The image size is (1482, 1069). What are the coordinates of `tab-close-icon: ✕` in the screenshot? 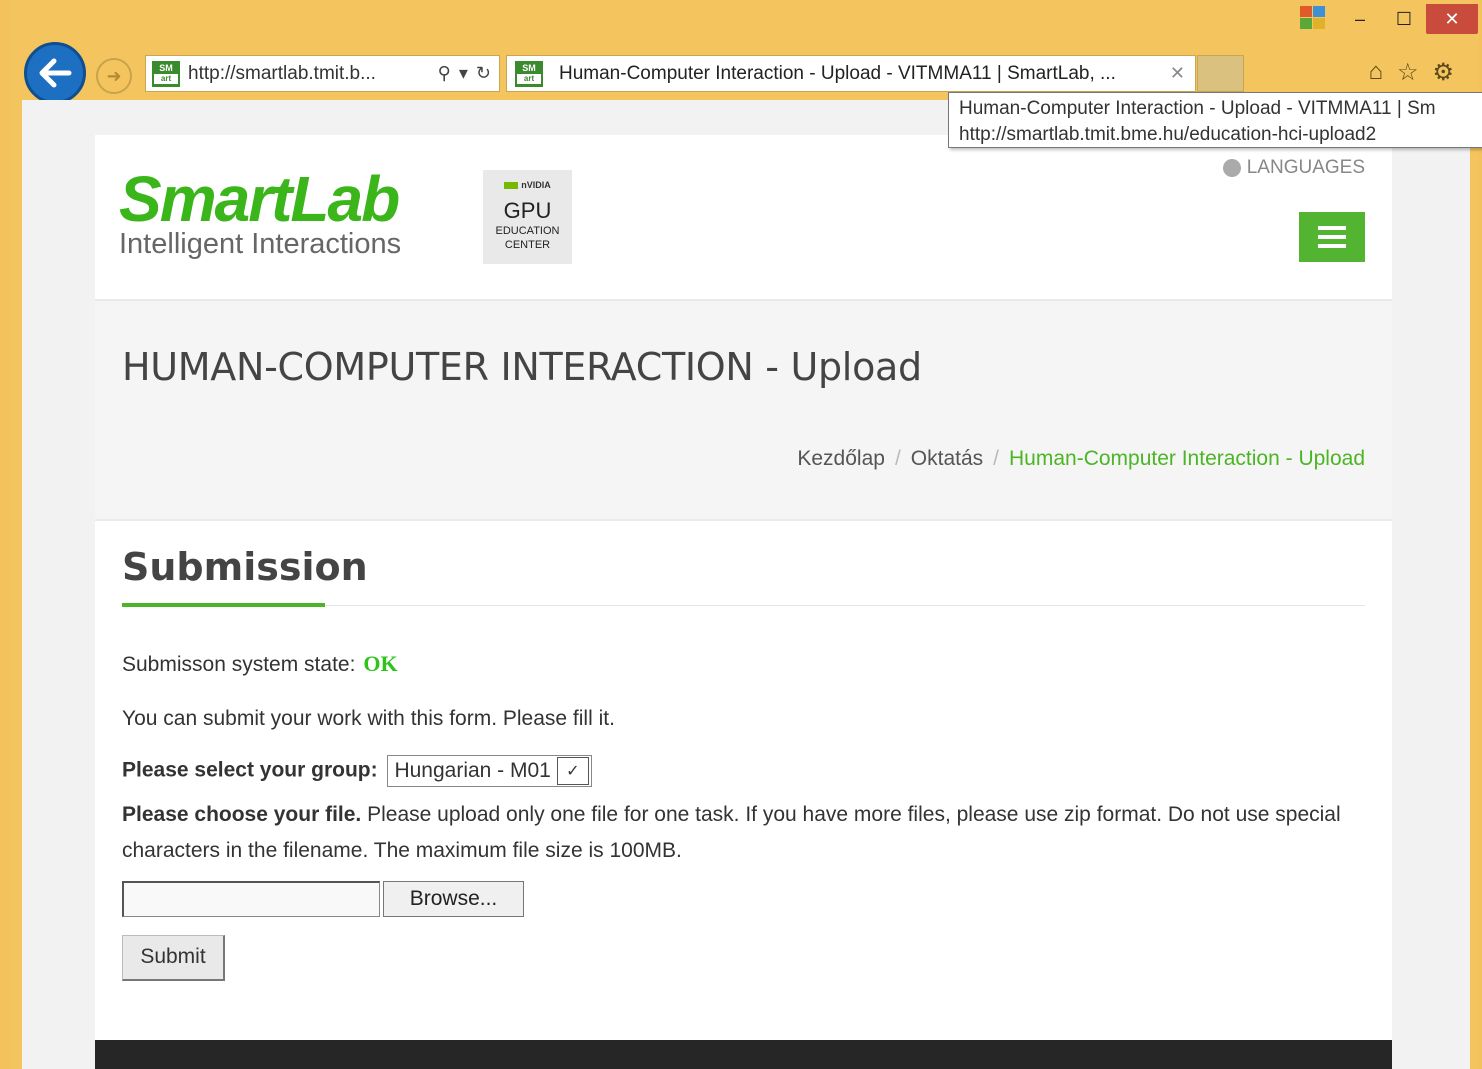 It's located at (1177, 73).